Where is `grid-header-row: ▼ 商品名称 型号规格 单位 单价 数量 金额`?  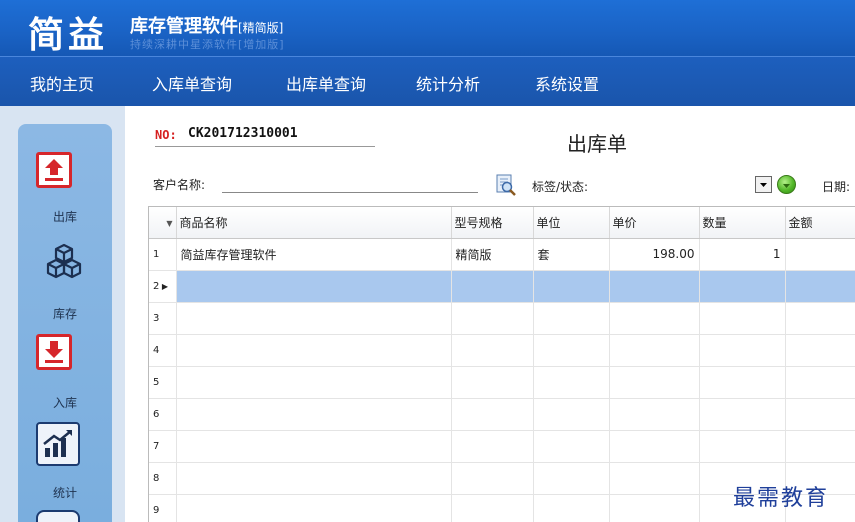 grid-header-row: ▼ 商品名称 型号规格 单位 单价 数量 金额 is located at coordinates (502, 223).